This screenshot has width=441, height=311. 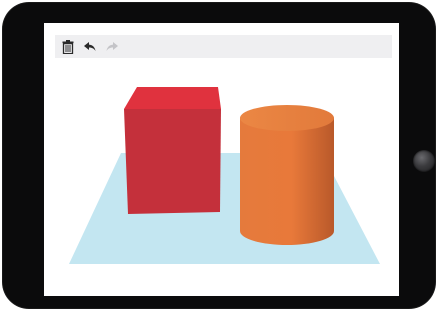 What do you see at coordinates (172, 98) in the screenshot?
I see `cube-top-face` at bounding box center [172, 98].